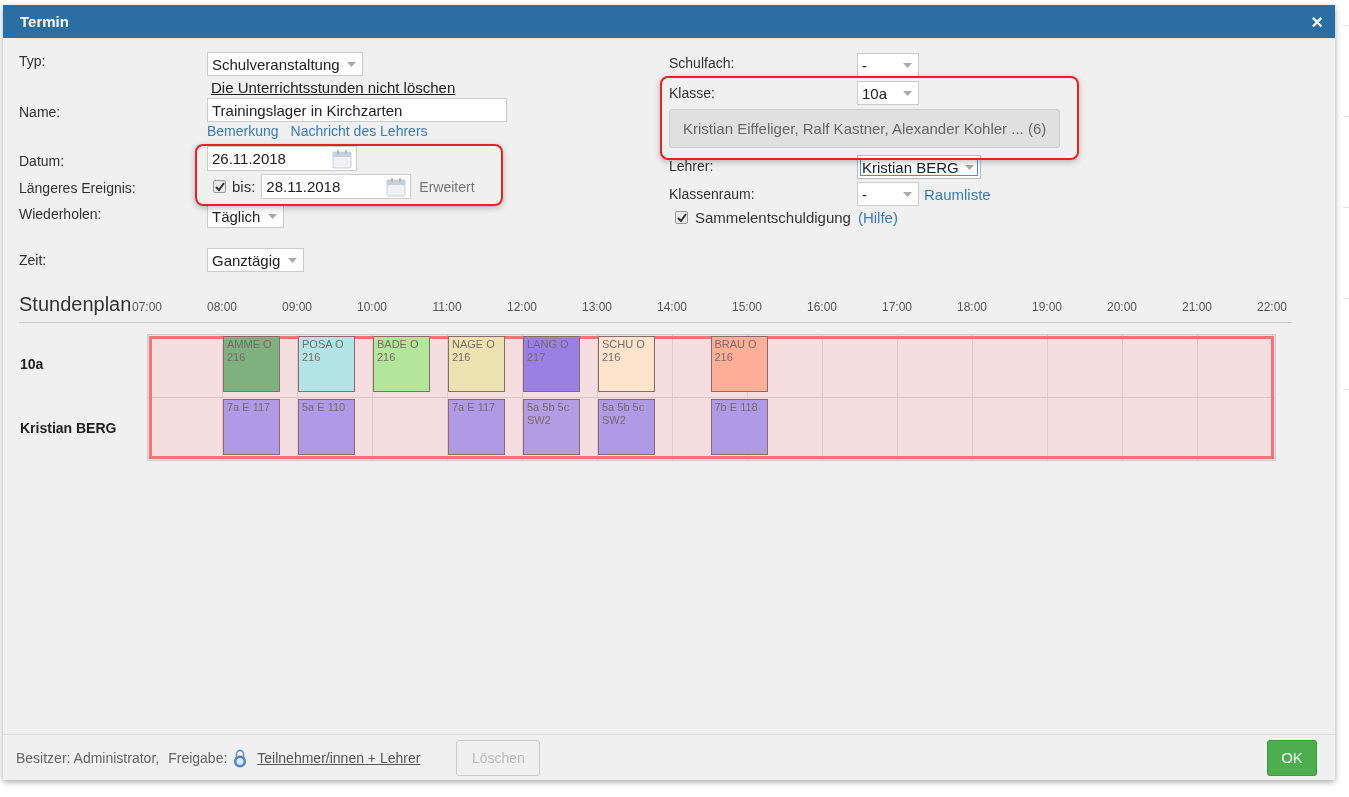 This screenshot has height=797, width=1349. Describe the element at coordinates (865, 128) in the screenshot. I see `students-button: Kristian Eiffeliger, Ralf Kastner, Alexander Kohler ... (6)` at that location.